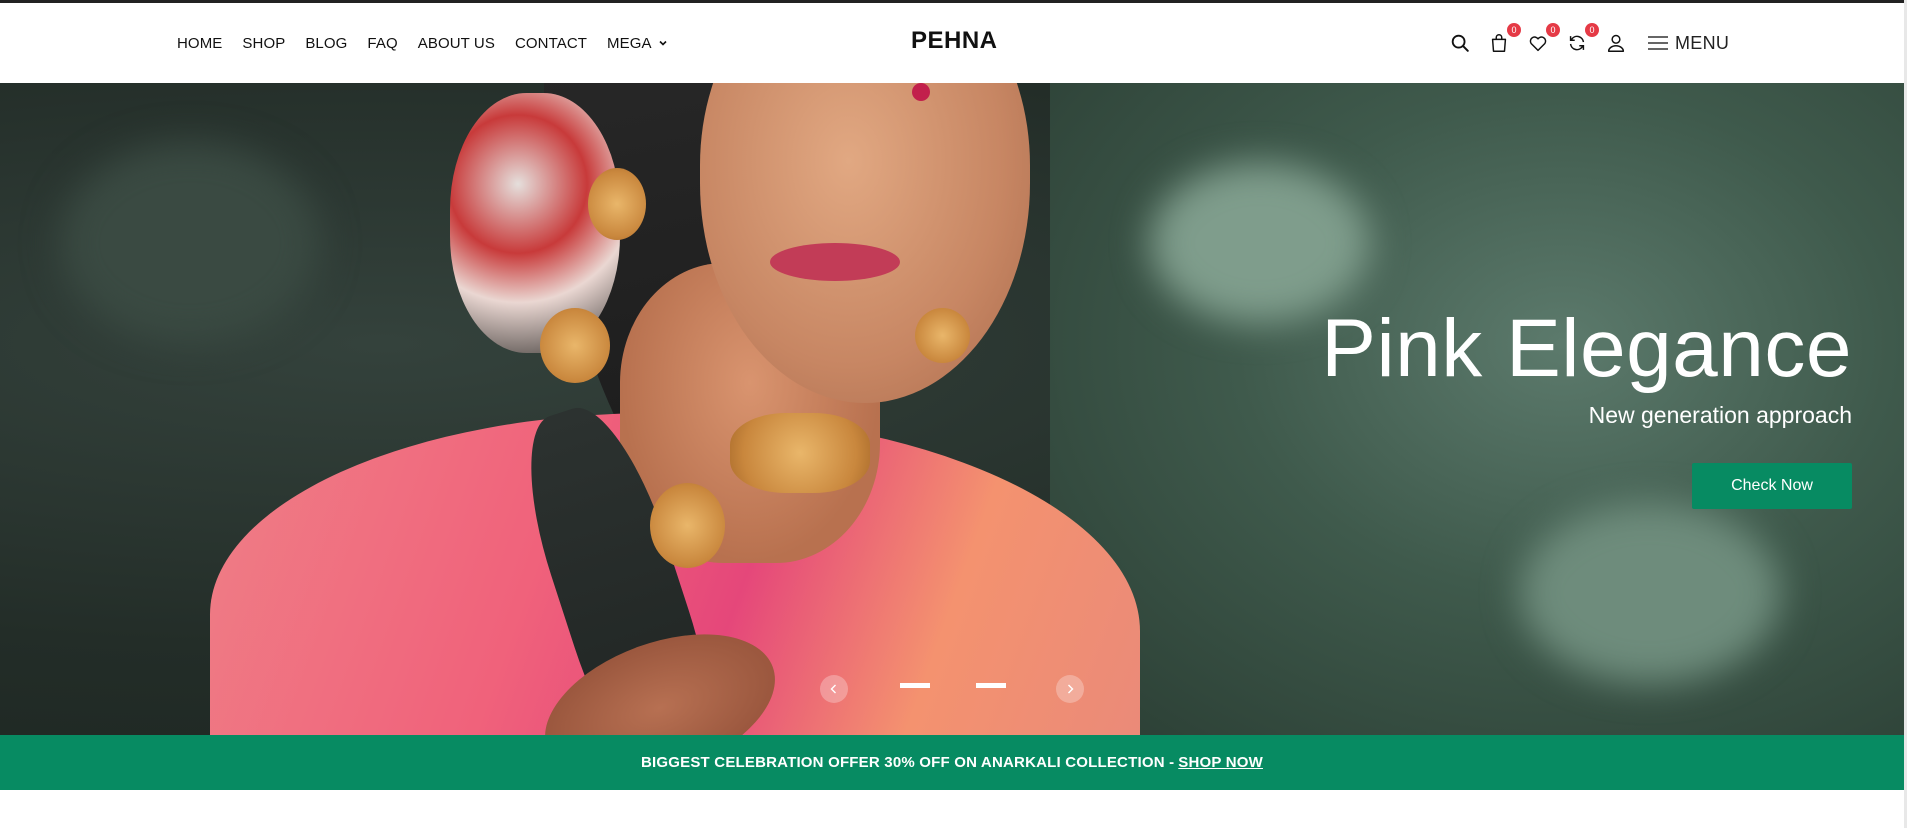 Image resolution: width=1907 pixels, height=828 pixels. I want to click on wishlist-count-badge: 0, so click(1553, 30).